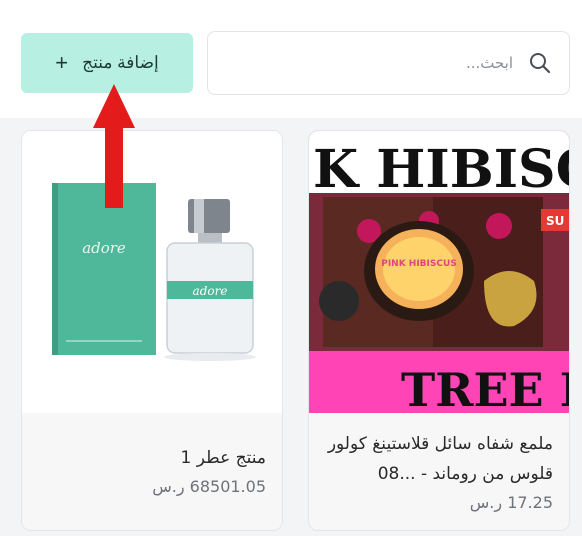  What do you see at coordinates (152, 471) in the screenshot?
I see `product-info: منتج عطر 1 68501.05 ر.س` at bounding box center [152, 471].